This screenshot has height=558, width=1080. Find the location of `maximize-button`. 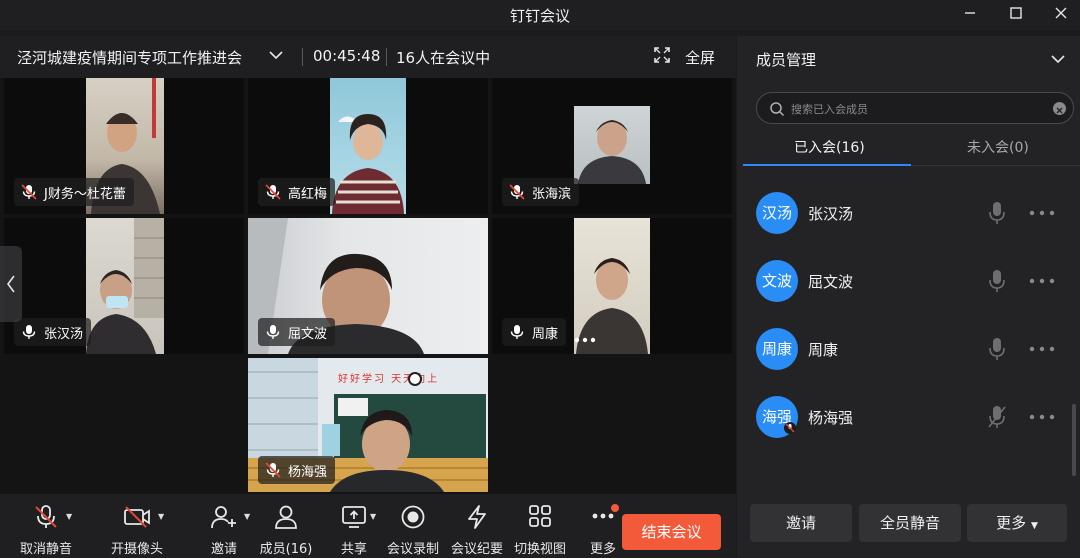

maximize-button is located at coordinates (1016, 15).